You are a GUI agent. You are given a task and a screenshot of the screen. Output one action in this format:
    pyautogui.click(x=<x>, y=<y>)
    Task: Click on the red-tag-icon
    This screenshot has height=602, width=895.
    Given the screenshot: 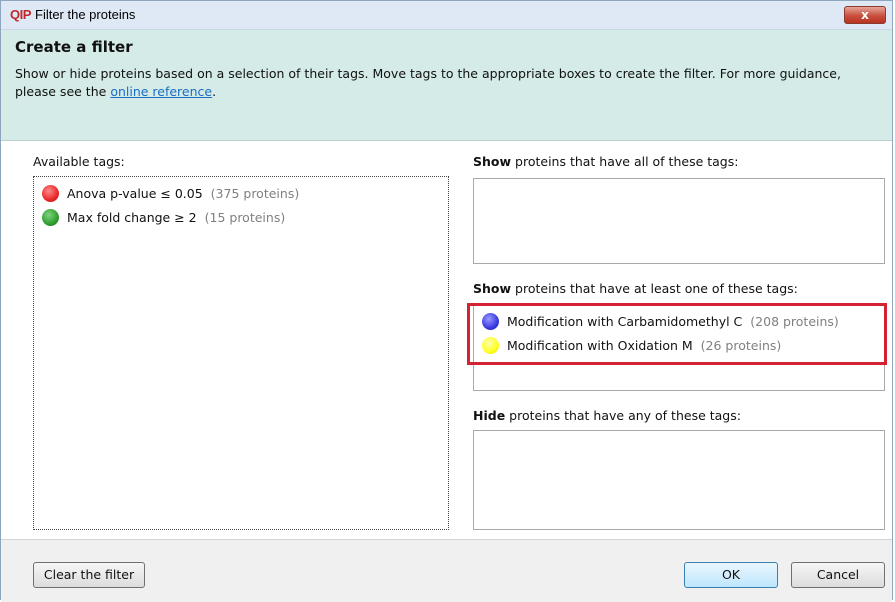 What is the action you would take?
    pyautogui.click(x=50, y=193)
    